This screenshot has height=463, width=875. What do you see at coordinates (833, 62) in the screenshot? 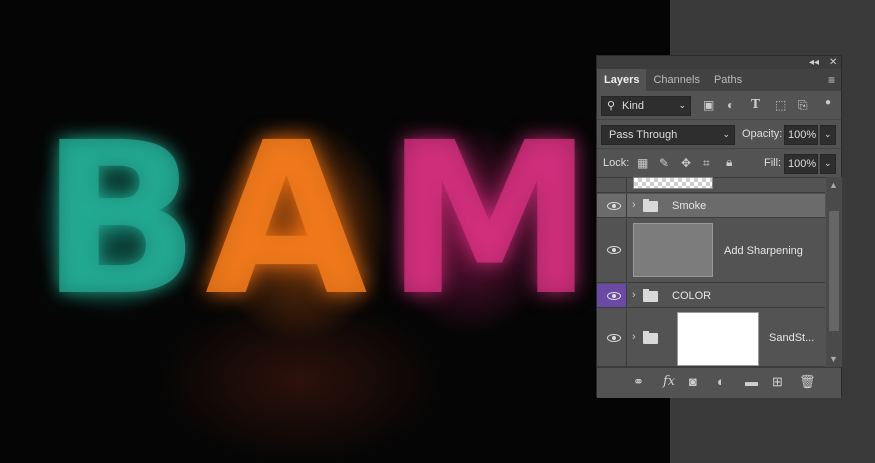
I see `close-panel-icon: ✕` at bounding box center [833, 62].